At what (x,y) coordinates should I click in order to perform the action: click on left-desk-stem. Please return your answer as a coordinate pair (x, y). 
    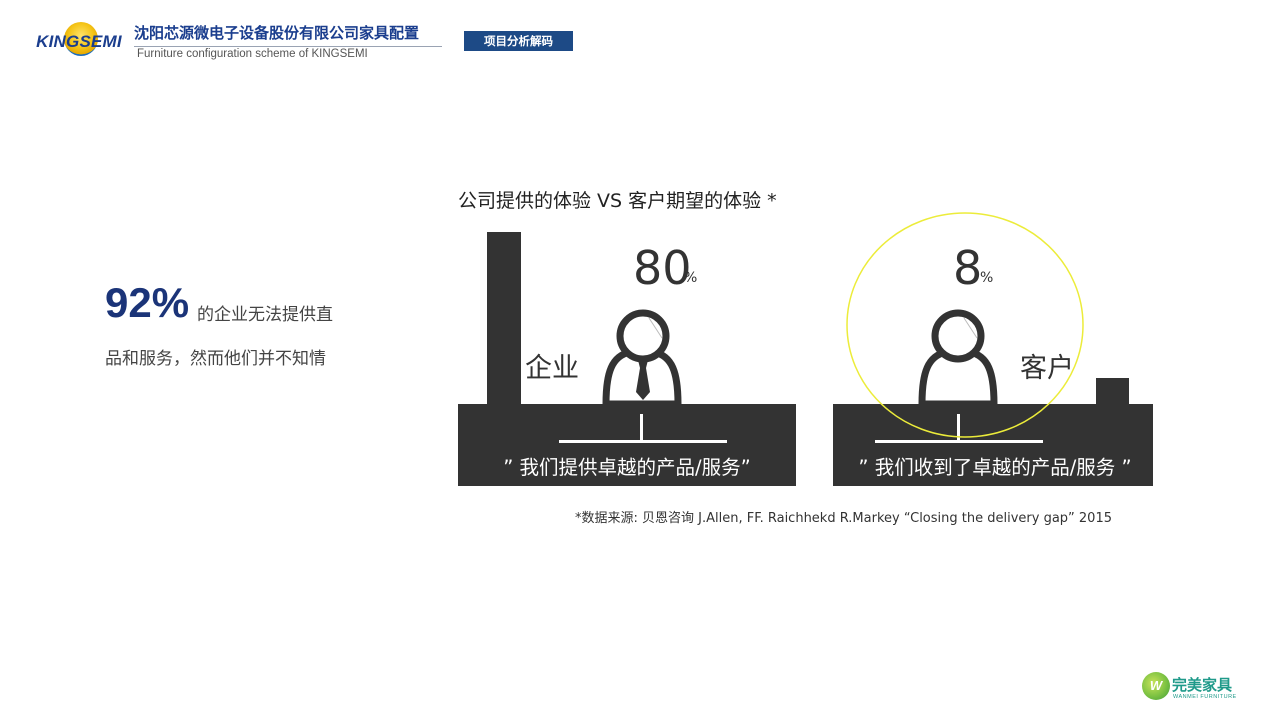
    Looking at the image, I should click on (641, 428).